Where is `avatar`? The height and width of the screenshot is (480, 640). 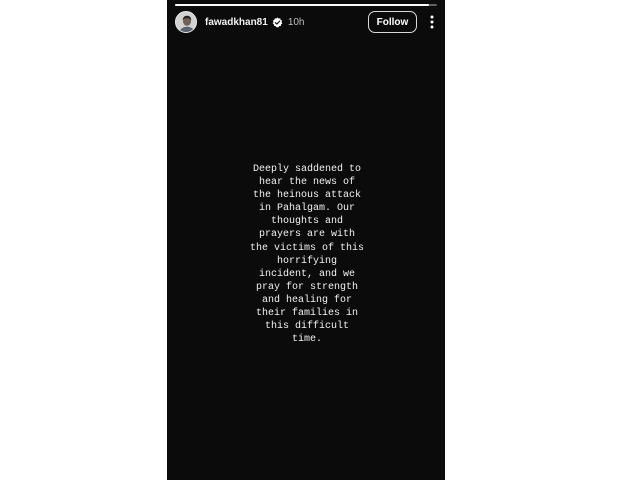 avatar is located at coordinates (186, 22).